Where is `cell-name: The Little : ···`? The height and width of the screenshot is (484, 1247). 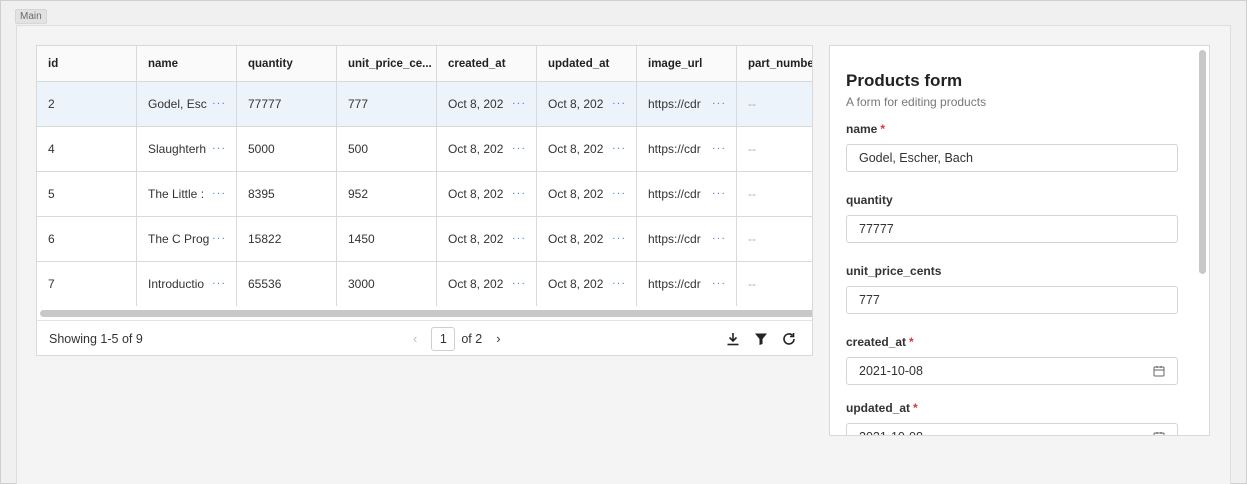 cell-name: The Little : ··· is located at coordinates (187, 194).